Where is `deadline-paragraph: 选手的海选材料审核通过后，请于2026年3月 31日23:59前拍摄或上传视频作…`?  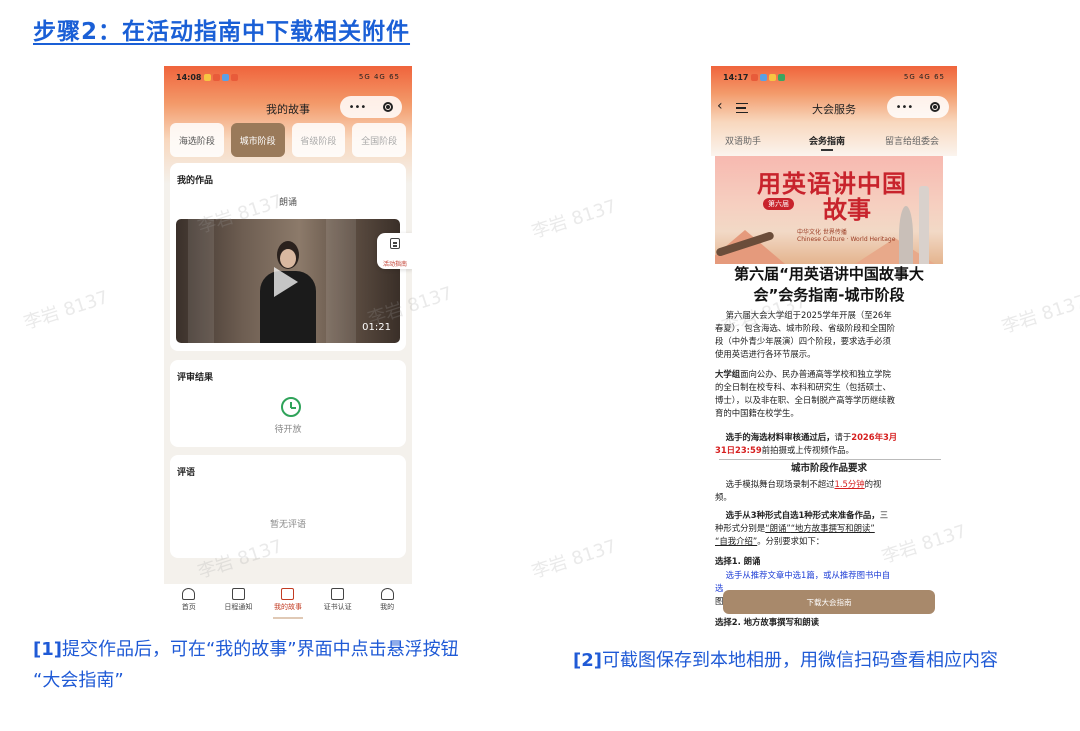
deadline-paragraph: 选手的海选材料审核通过后，请于2026年3月 31日23:59前拍摄或上传视频作… is located at coordinates (806, 443).